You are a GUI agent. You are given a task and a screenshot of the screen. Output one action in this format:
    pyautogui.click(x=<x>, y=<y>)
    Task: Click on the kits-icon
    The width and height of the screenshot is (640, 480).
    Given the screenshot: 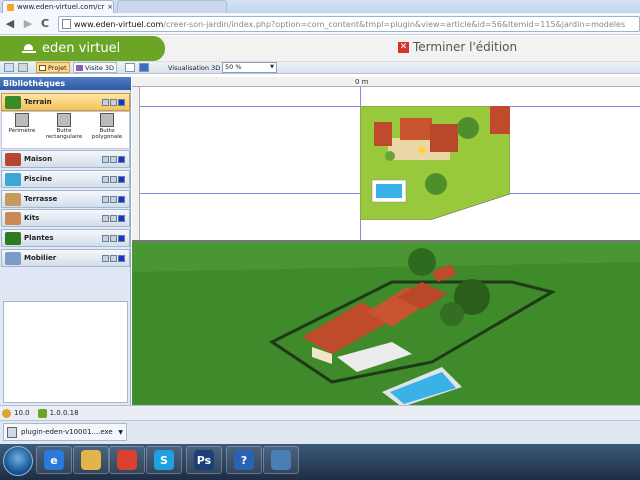 What is the action you would take?
    pyautogui.click(x=13, y=218)
    